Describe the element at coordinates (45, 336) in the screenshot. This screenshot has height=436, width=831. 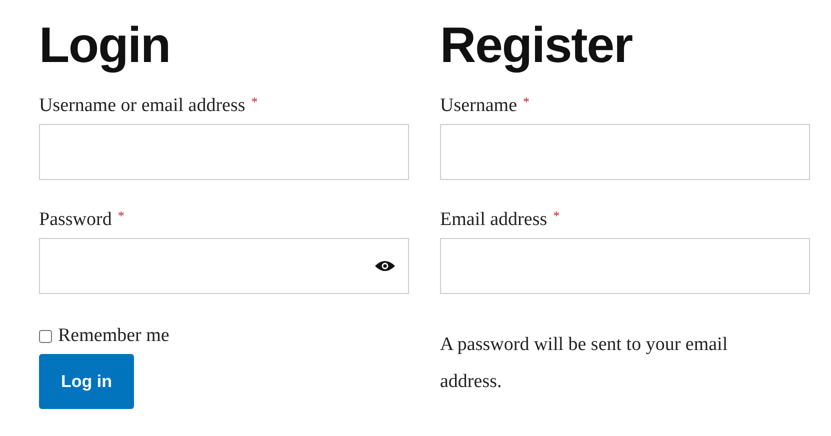
I see `checkbox` at that location.